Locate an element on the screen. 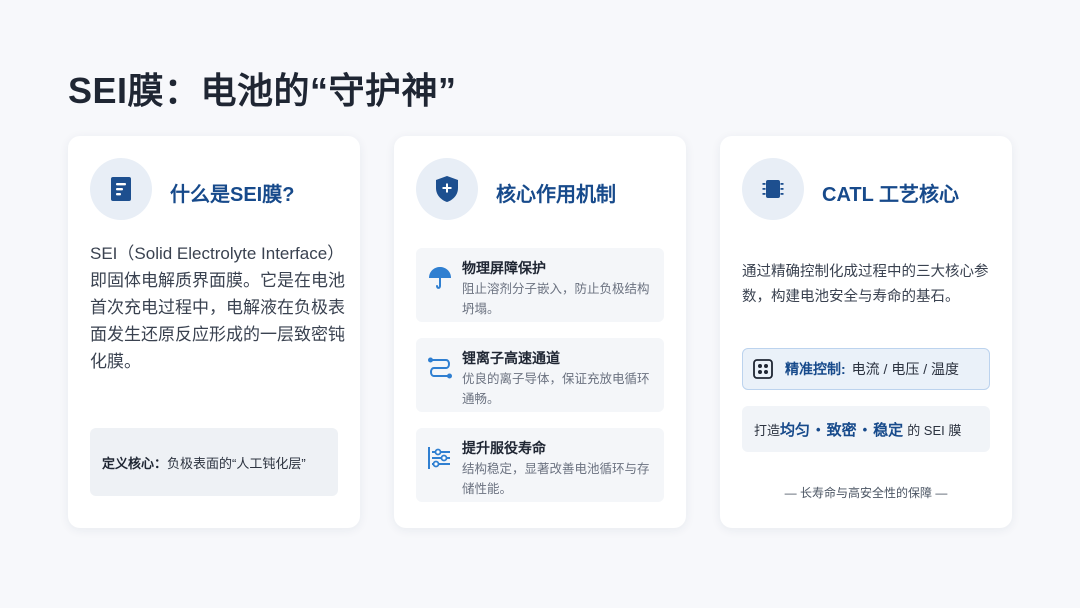  mechanism-title: 锂离子高速通道 is located at coordinates (511, 358).